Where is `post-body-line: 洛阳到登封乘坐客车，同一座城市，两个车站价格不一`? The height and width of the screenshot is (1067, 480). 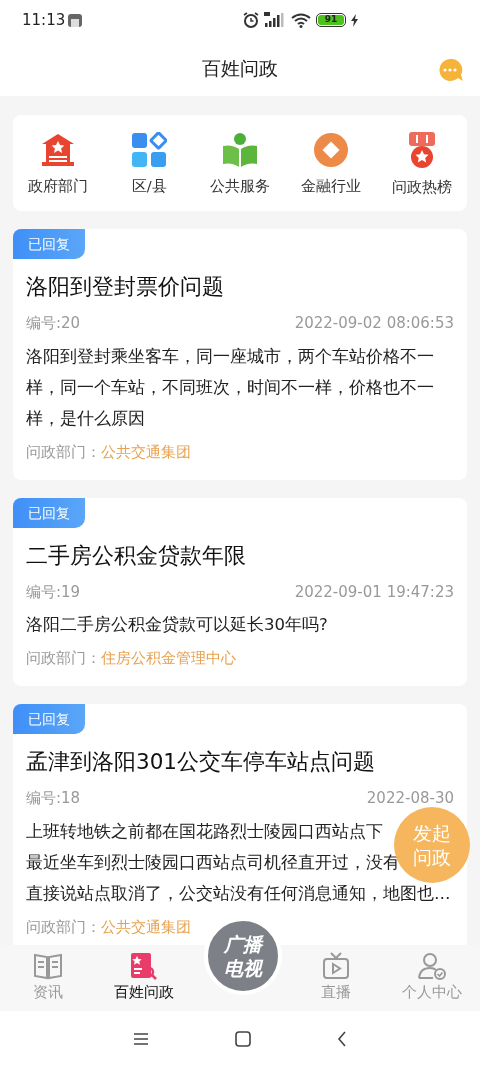 post-body-line: 洛阳到登封乘坐客车，同一座城市，两个车站价格不一 is located at coordinates (230, 356).